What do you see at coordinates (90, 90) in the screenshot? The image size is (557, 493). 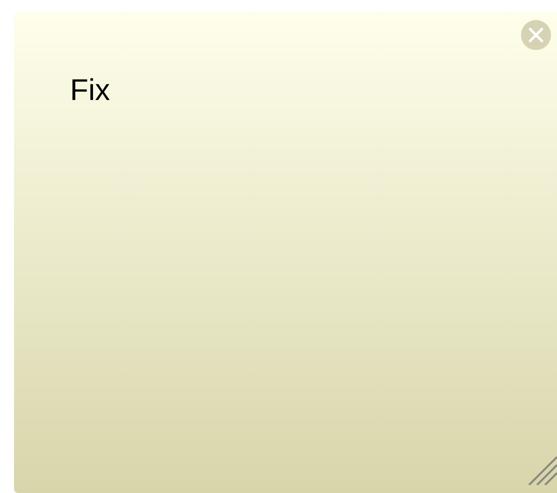 I see `note-text: Fix` at bounding box center [90, 90].